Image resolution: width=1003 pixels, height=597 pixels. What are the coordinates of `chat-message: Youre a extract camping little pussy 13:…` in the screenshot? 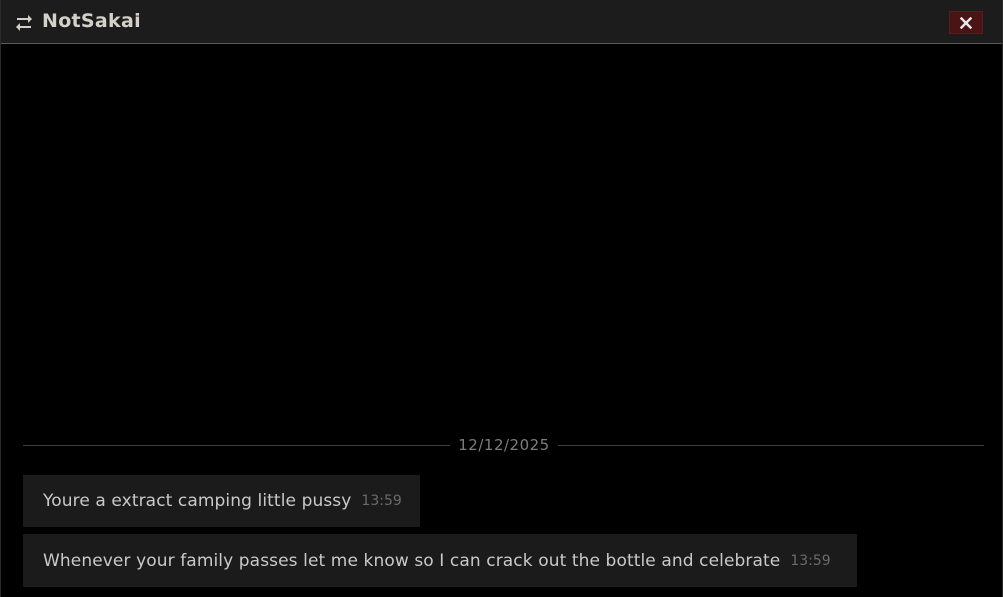 It's located at (221, 501).